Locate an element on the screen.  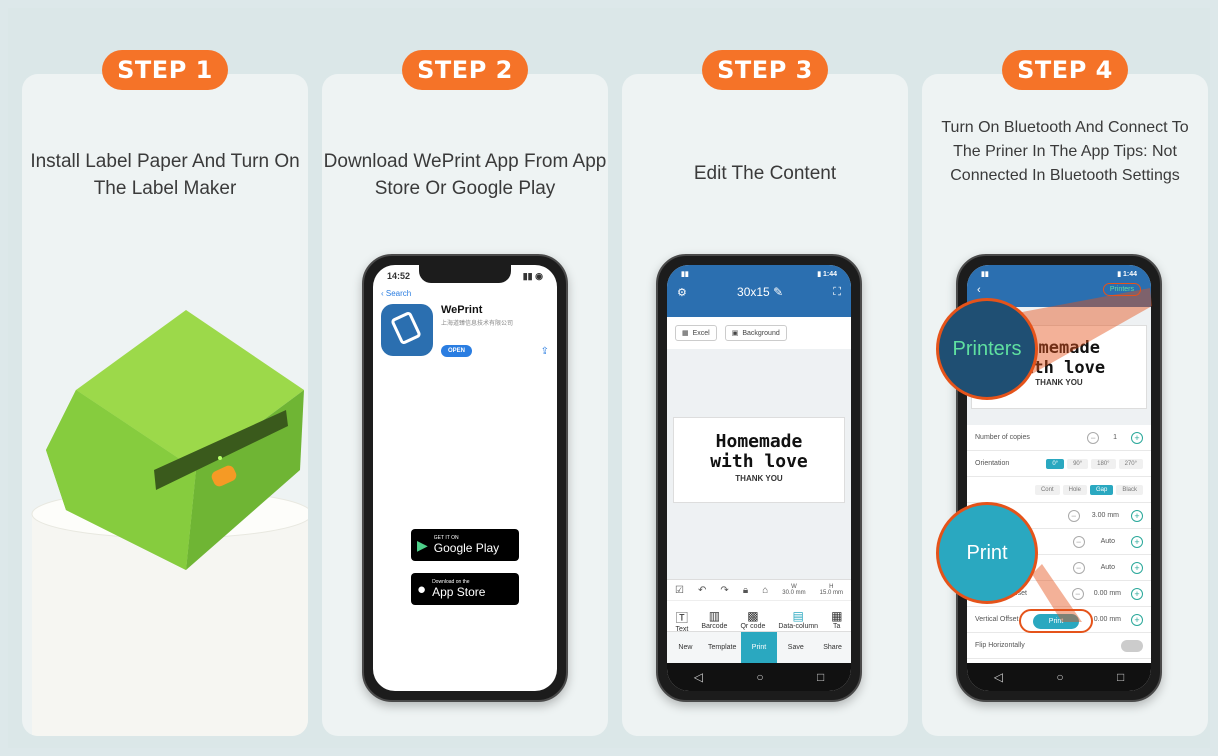
label-line-2: with love is located at coordinates (759, 461).